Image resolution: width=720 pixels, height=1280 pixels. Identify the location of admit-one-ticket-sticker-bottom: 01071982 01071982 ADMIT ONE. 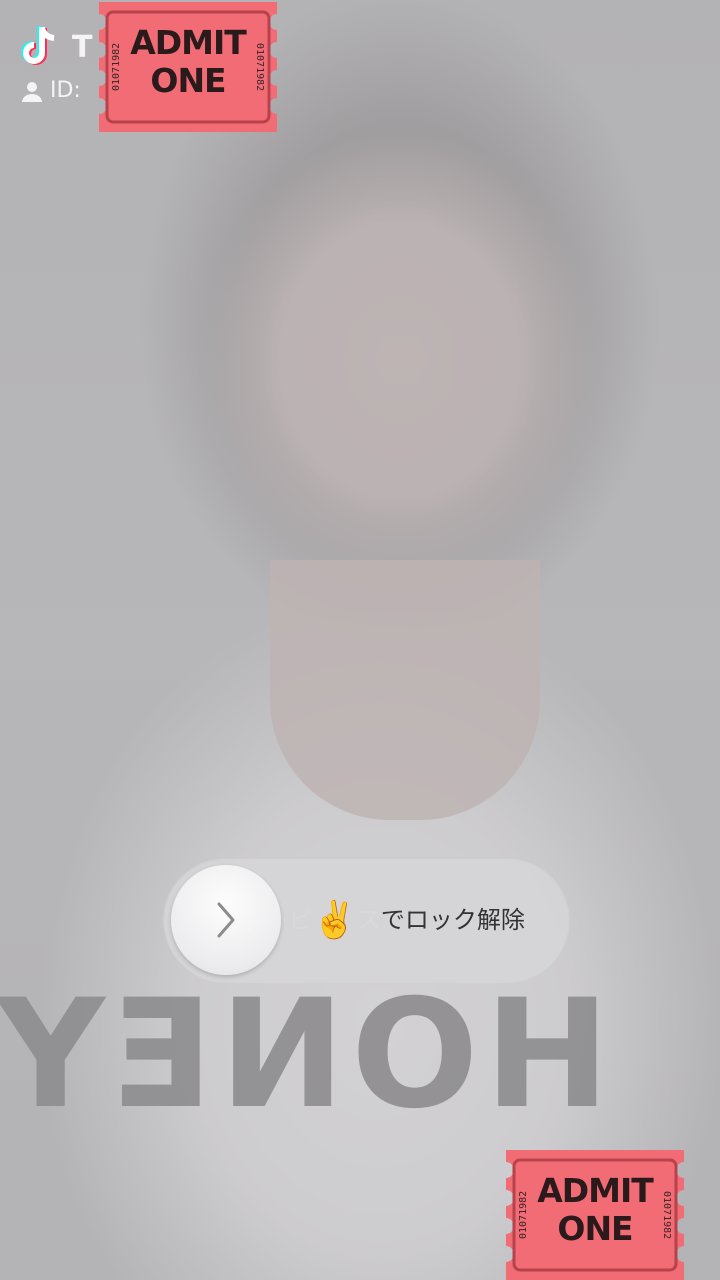
(595, 1215).